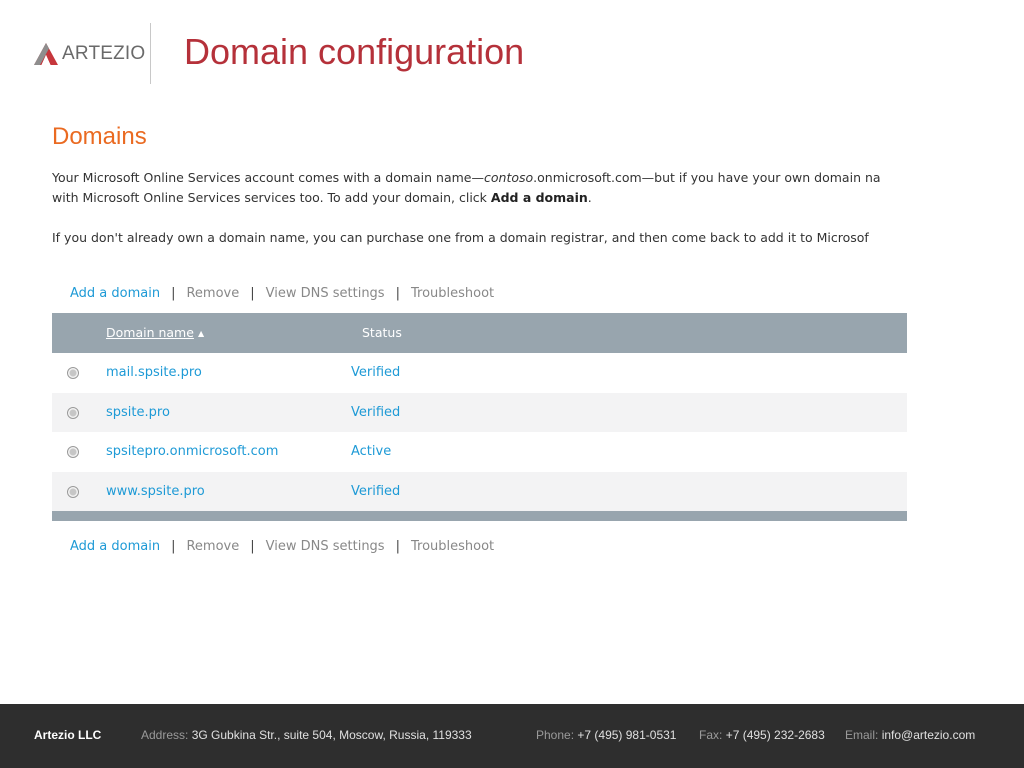 This screenshot has height=768, width=1024. I want to click on table-row: www.spsite.pro Verified, so click(479, 491).